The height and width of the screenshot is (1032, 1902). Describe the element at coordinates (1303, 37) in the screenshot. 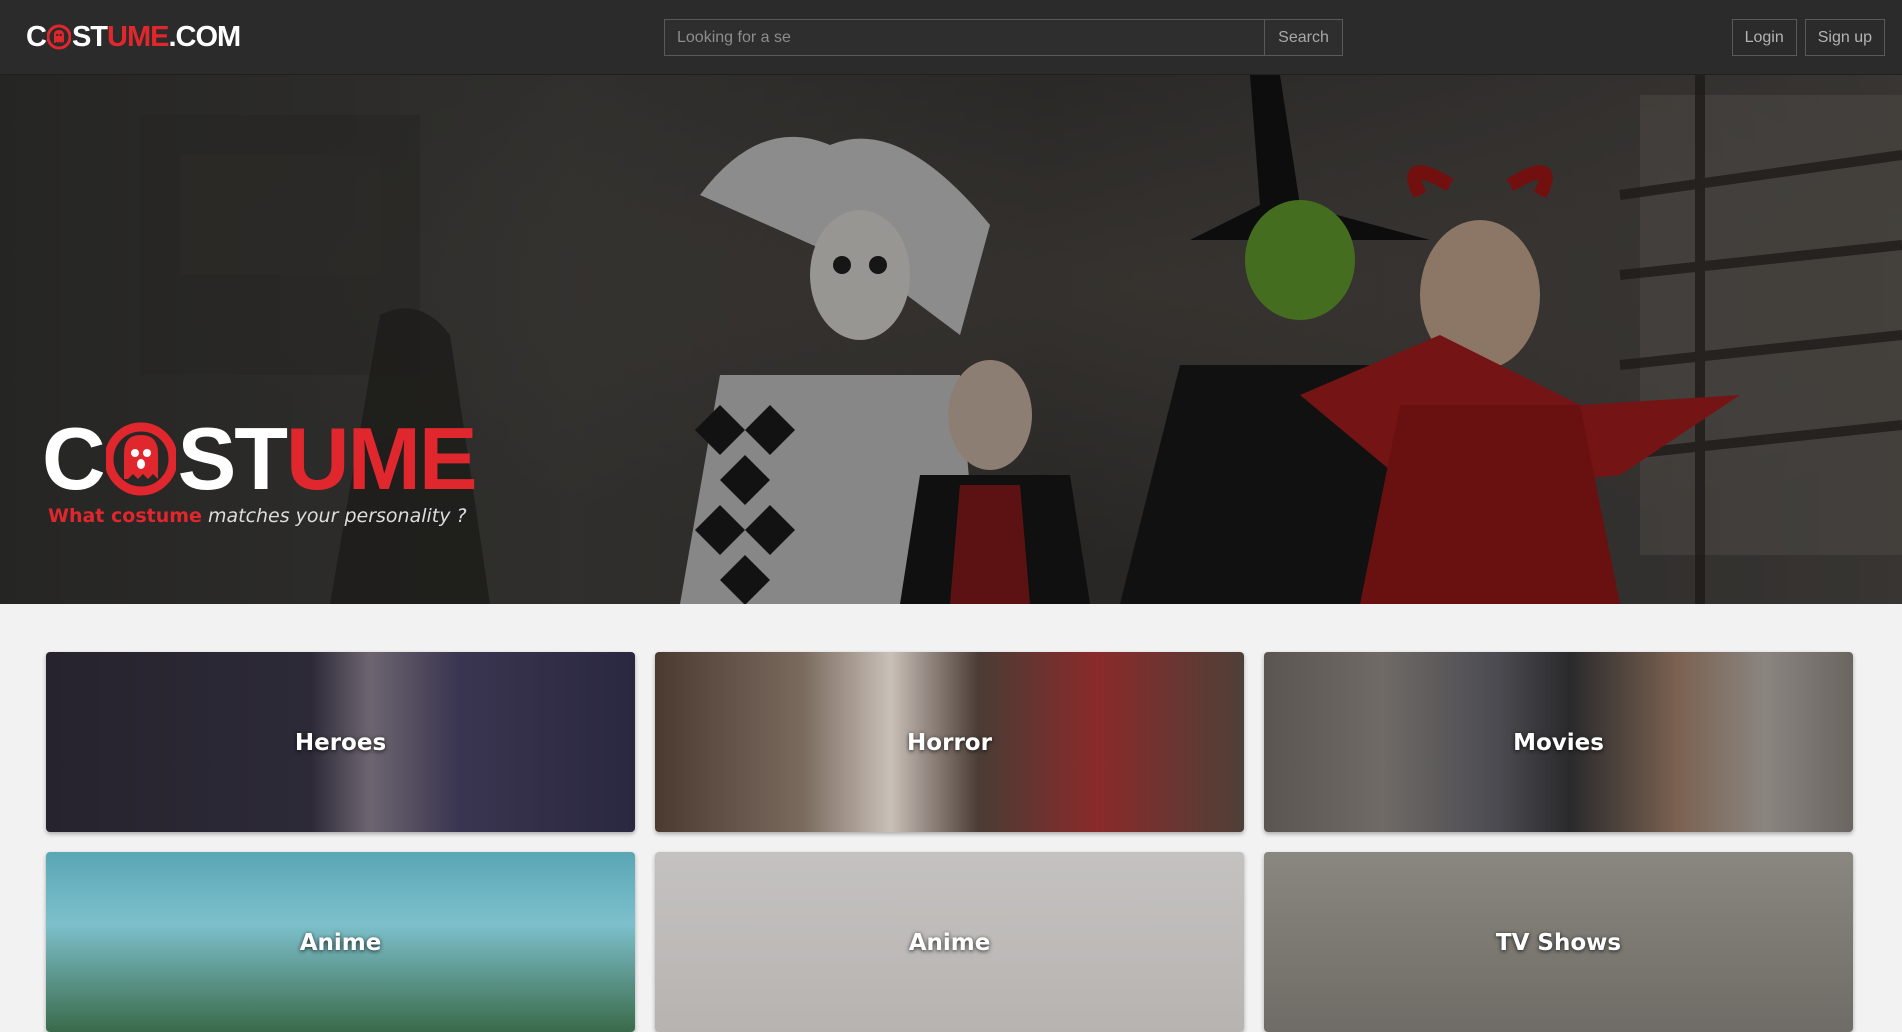

I see `search-button: Search` at that location.